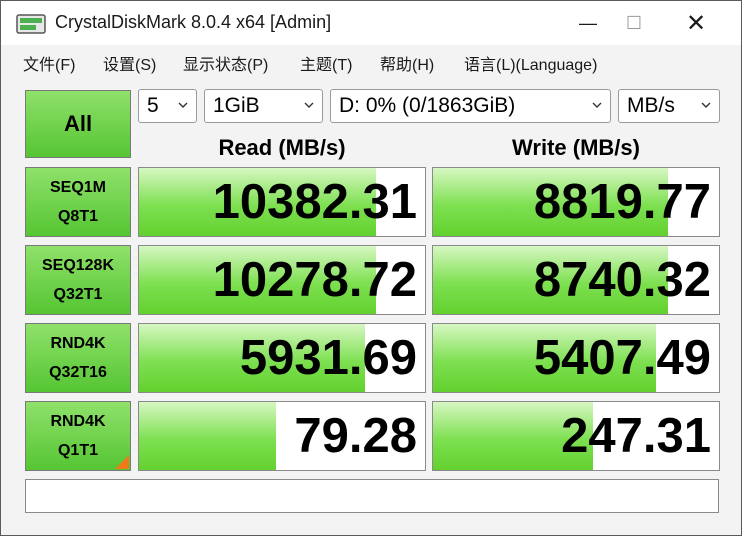  I want to click on test-label-line2: Q1T1, so click(77, 450).